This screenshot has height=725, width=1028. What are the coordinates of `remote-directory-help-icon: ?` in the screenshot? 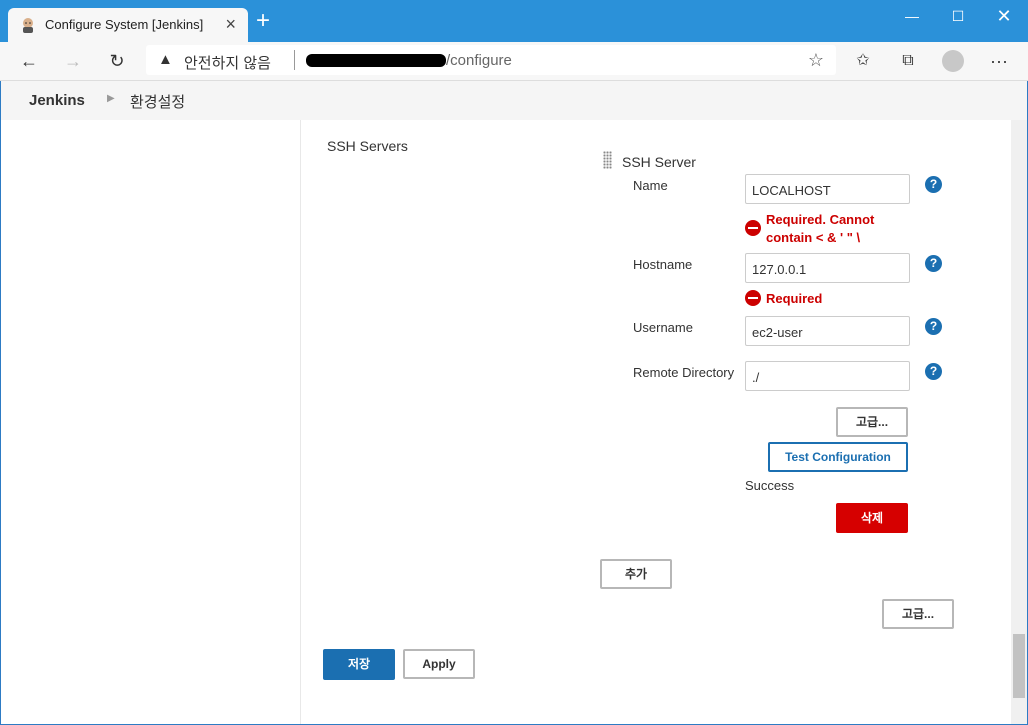 It's located at (933, 371).